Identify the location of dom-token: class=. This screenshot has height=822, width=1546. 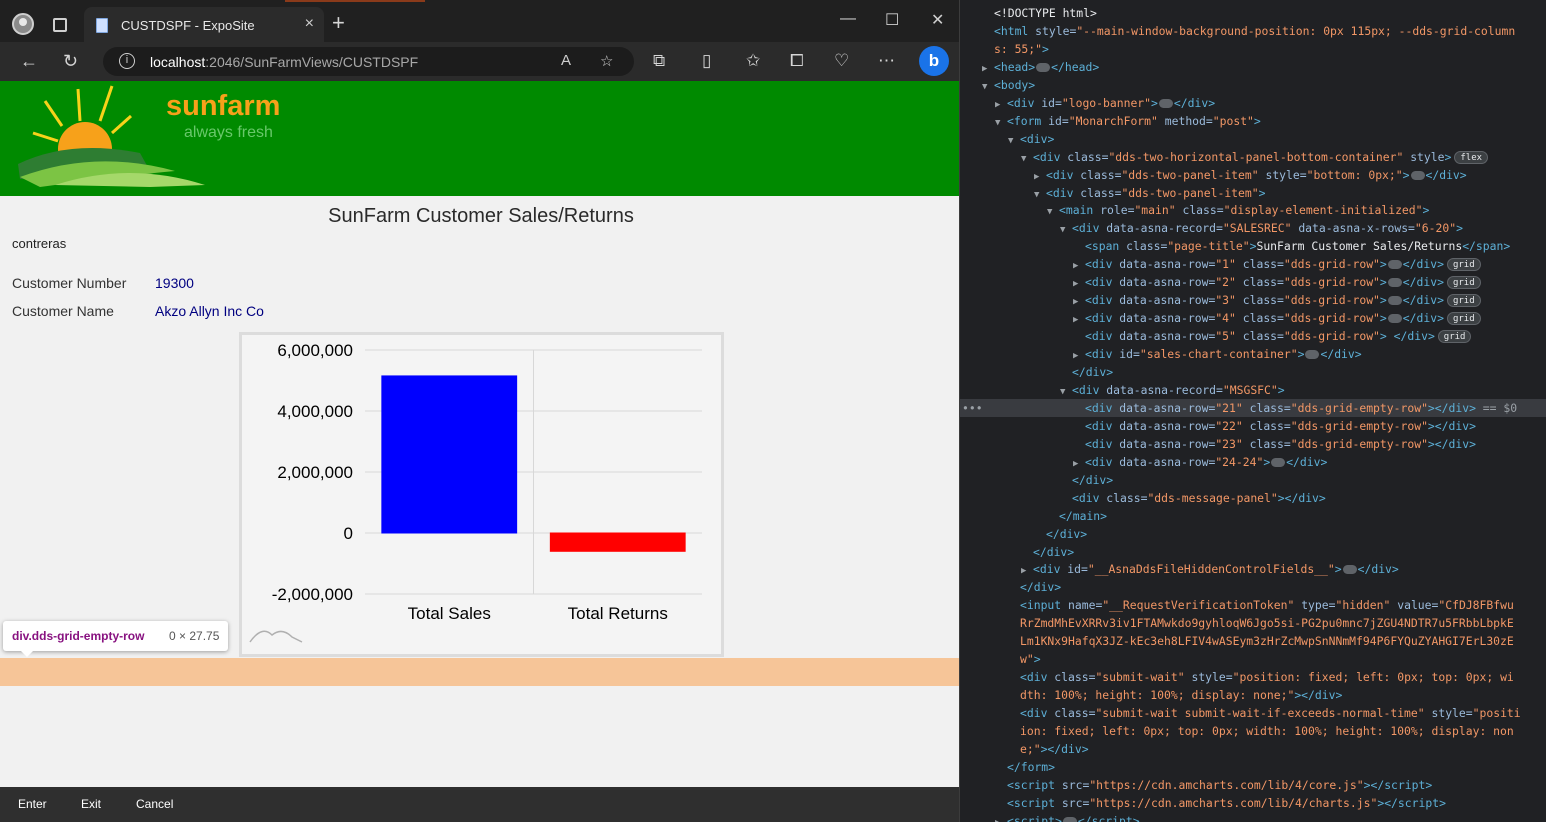
(1266, 425).